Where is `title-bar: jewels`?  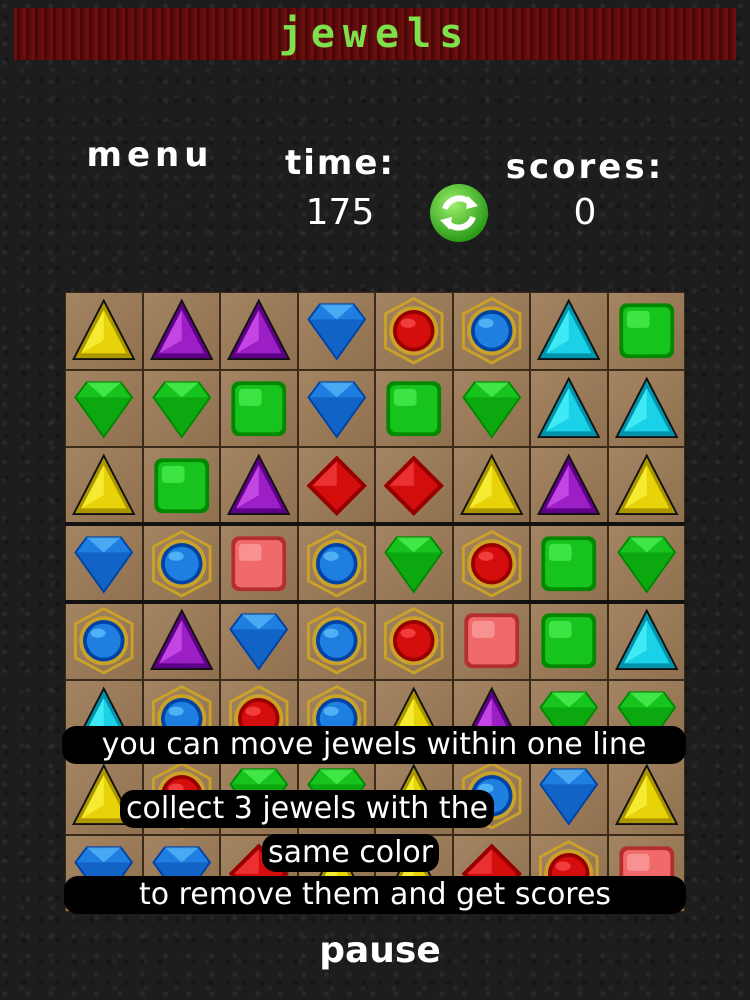 title-bar: jewels is located at coordinates (375, 34).